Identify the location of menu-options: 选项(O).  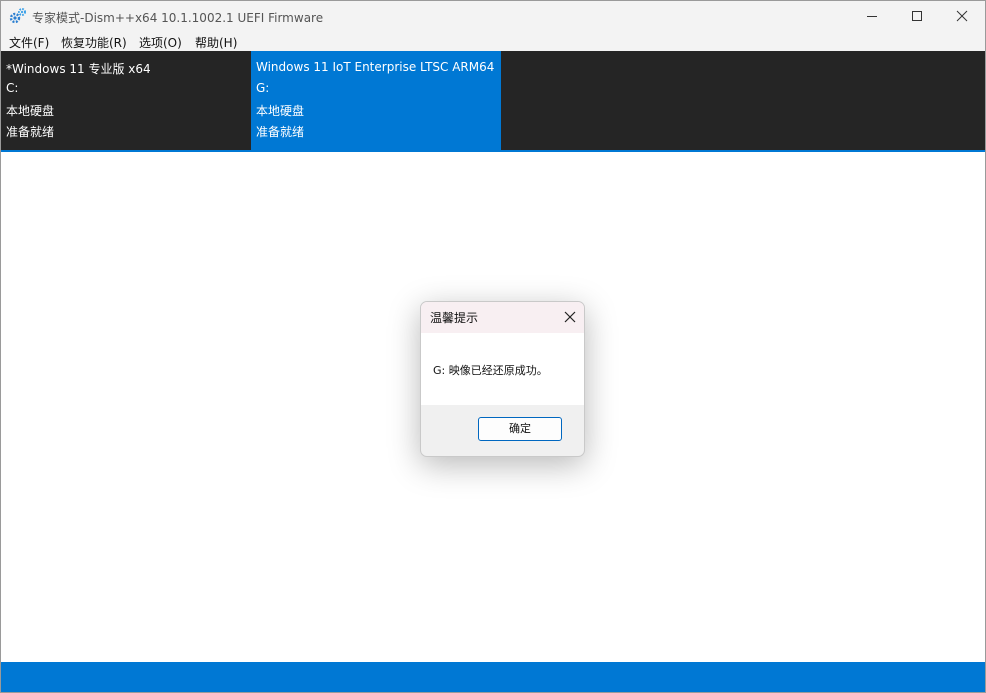
(160, 42).